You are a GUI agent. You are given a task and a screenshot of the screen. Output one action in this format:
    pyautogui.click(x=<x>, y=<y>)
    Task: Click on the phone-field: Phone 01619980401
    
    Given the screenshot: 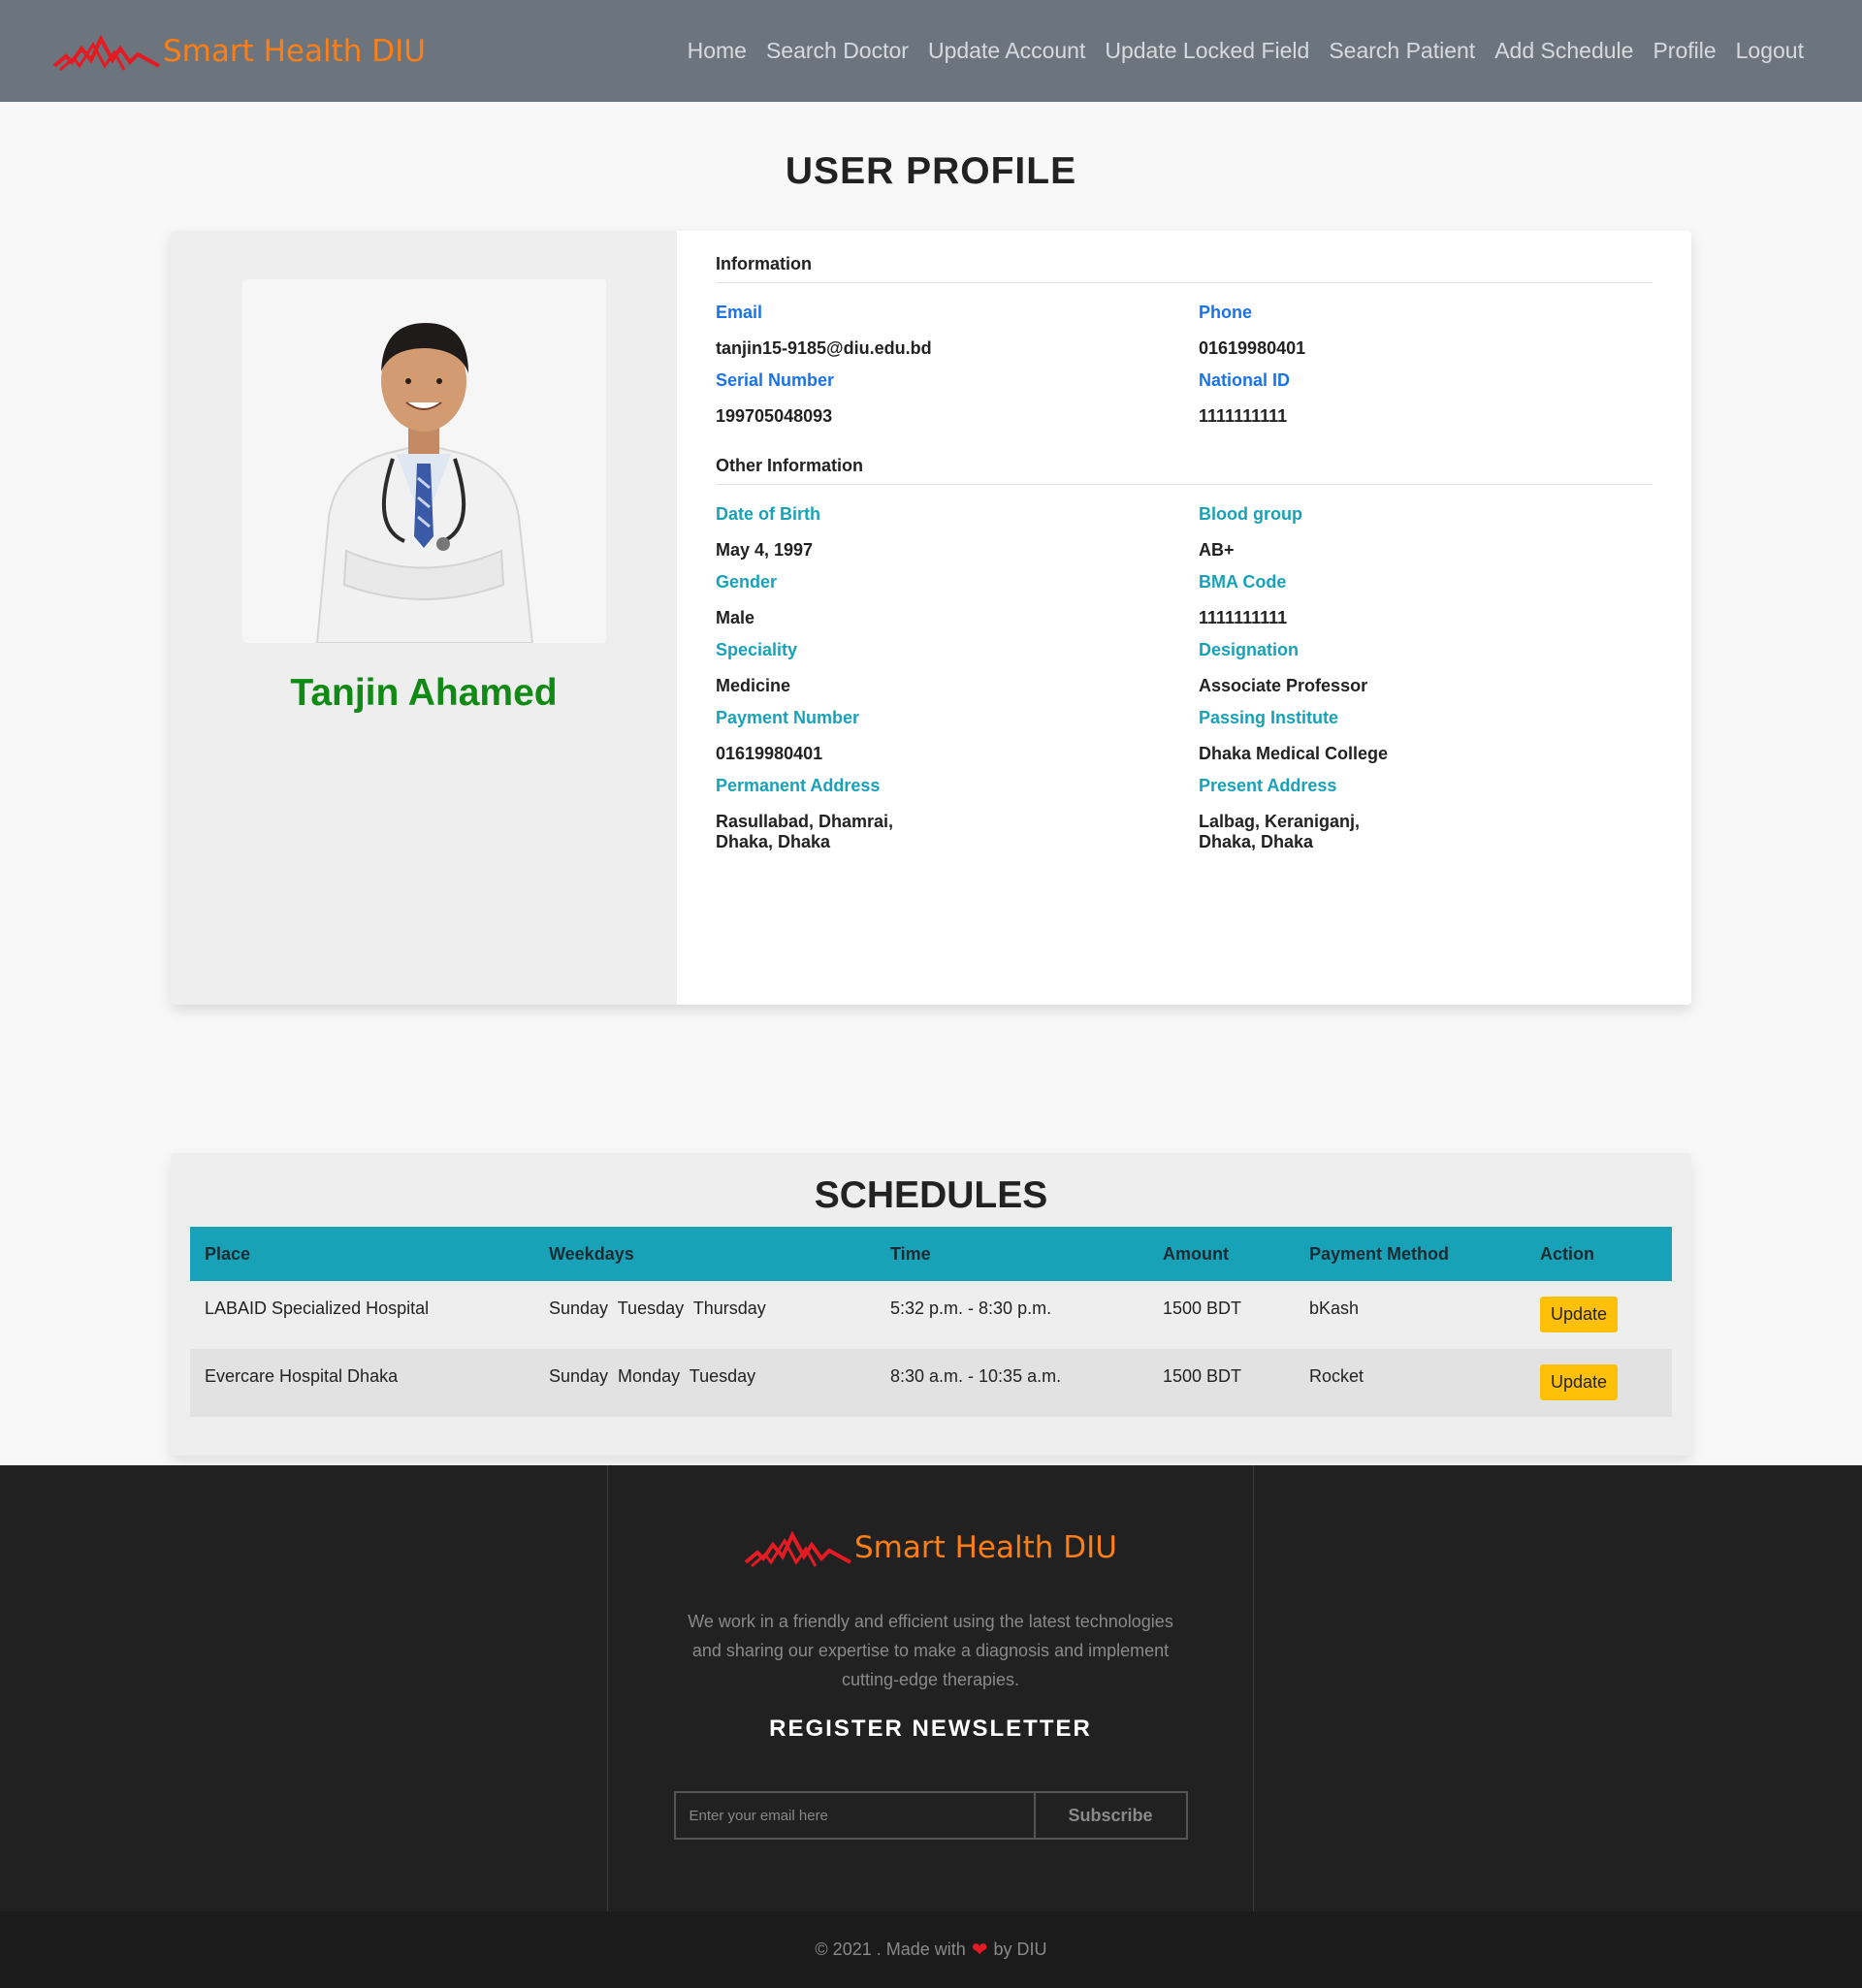 What is the action you would take?
    pyautogui.click(x=1426, y=331)
    